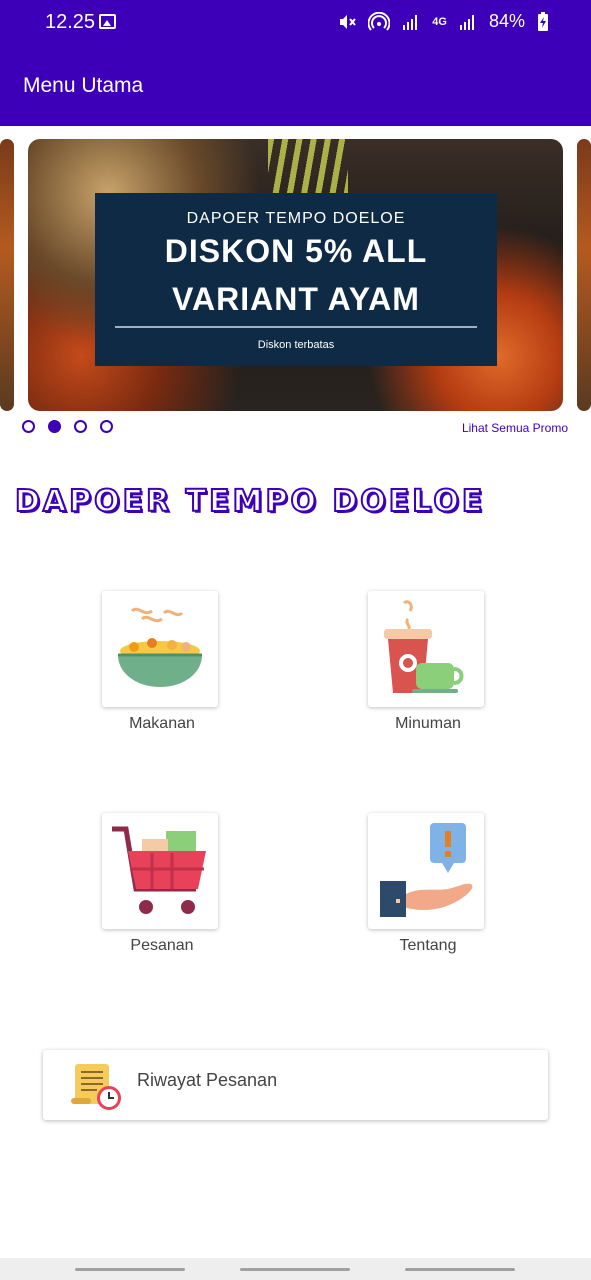 The image size is (591, 1280). Describe the element at coordinates (296, 345) in the screenshot. I see `banner-note: Diskon terbatas` at that location.